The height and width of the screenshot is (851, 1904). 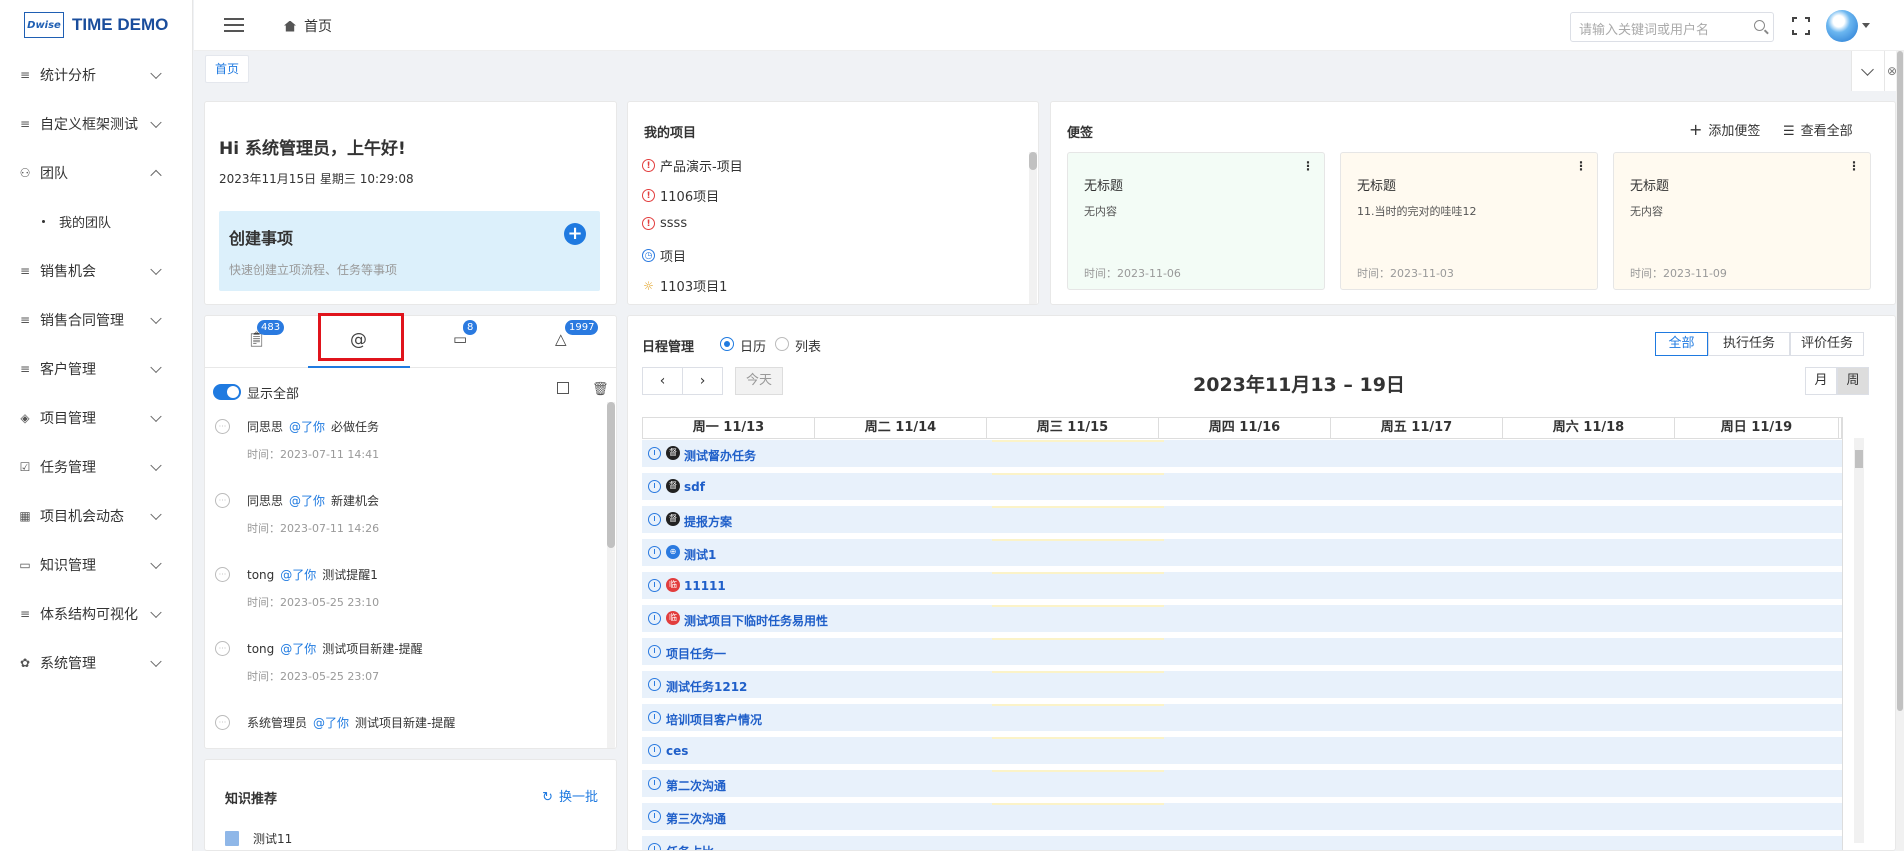 I want to click on sidebar-item: ≡ 统计分析, so click(x=96, y=74).